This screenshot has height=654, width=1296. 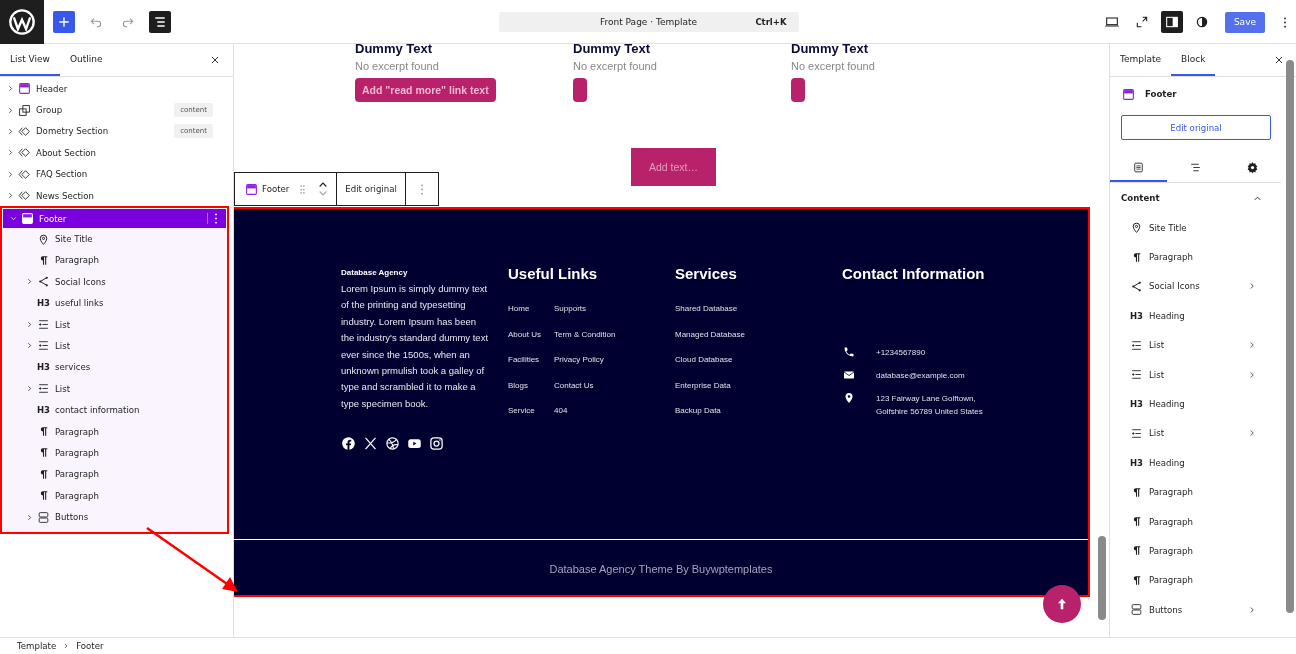 What do you see at coordinates (114, 517) in the screenshot?
I see `list-view-item: Buttons` at bounding box center [114, 517].